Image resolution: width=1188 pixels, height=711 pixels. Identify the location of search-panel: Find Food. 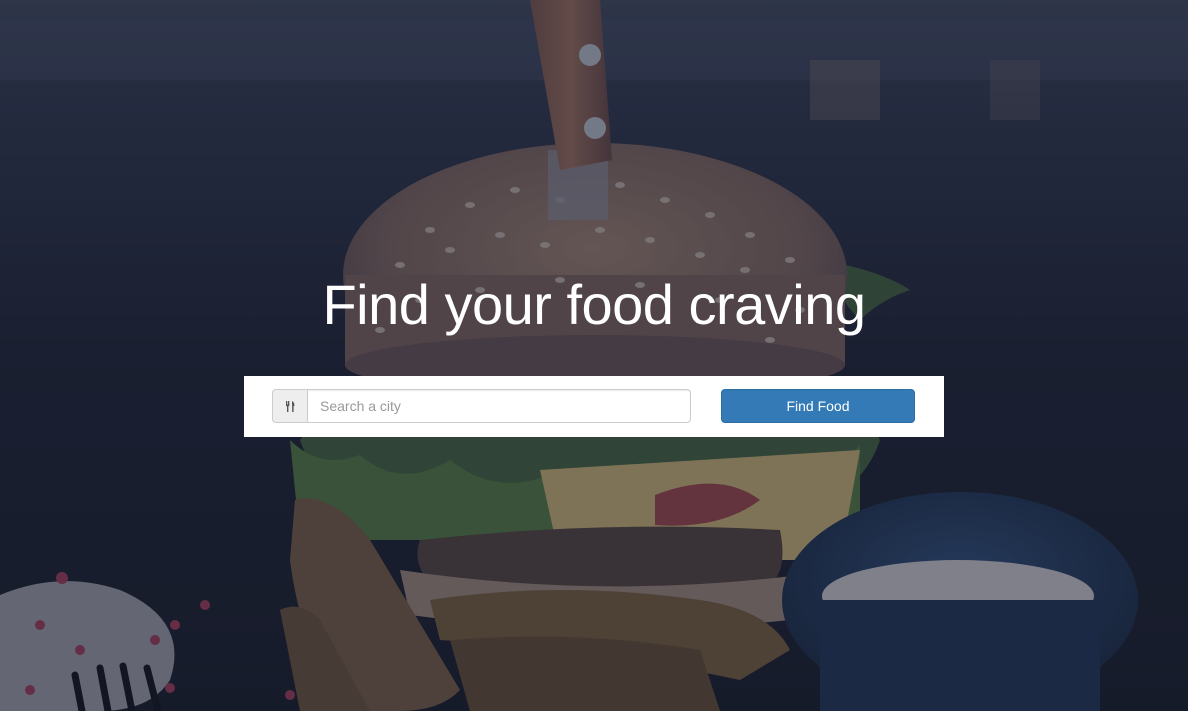
(594, 406).